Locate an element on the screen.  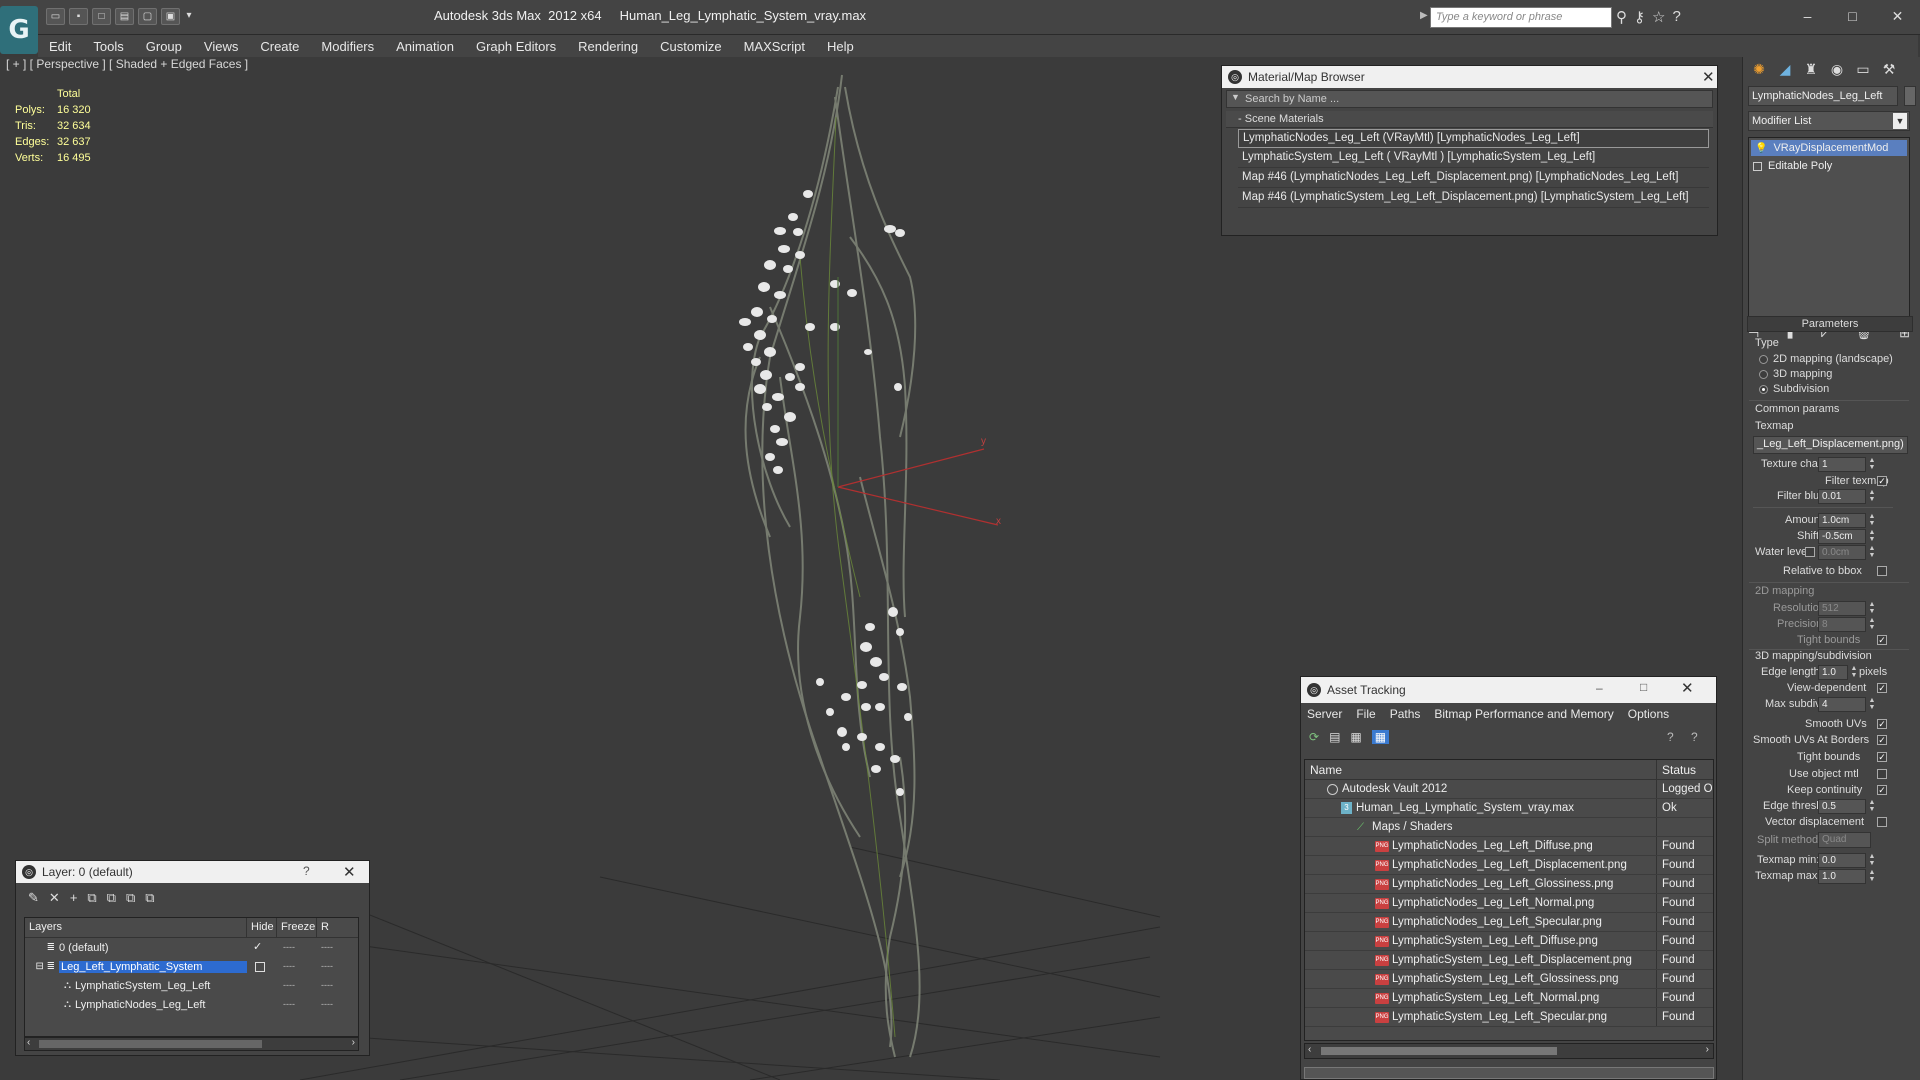
relative-bbox-checkbox is located at coordinates (1882, 571).